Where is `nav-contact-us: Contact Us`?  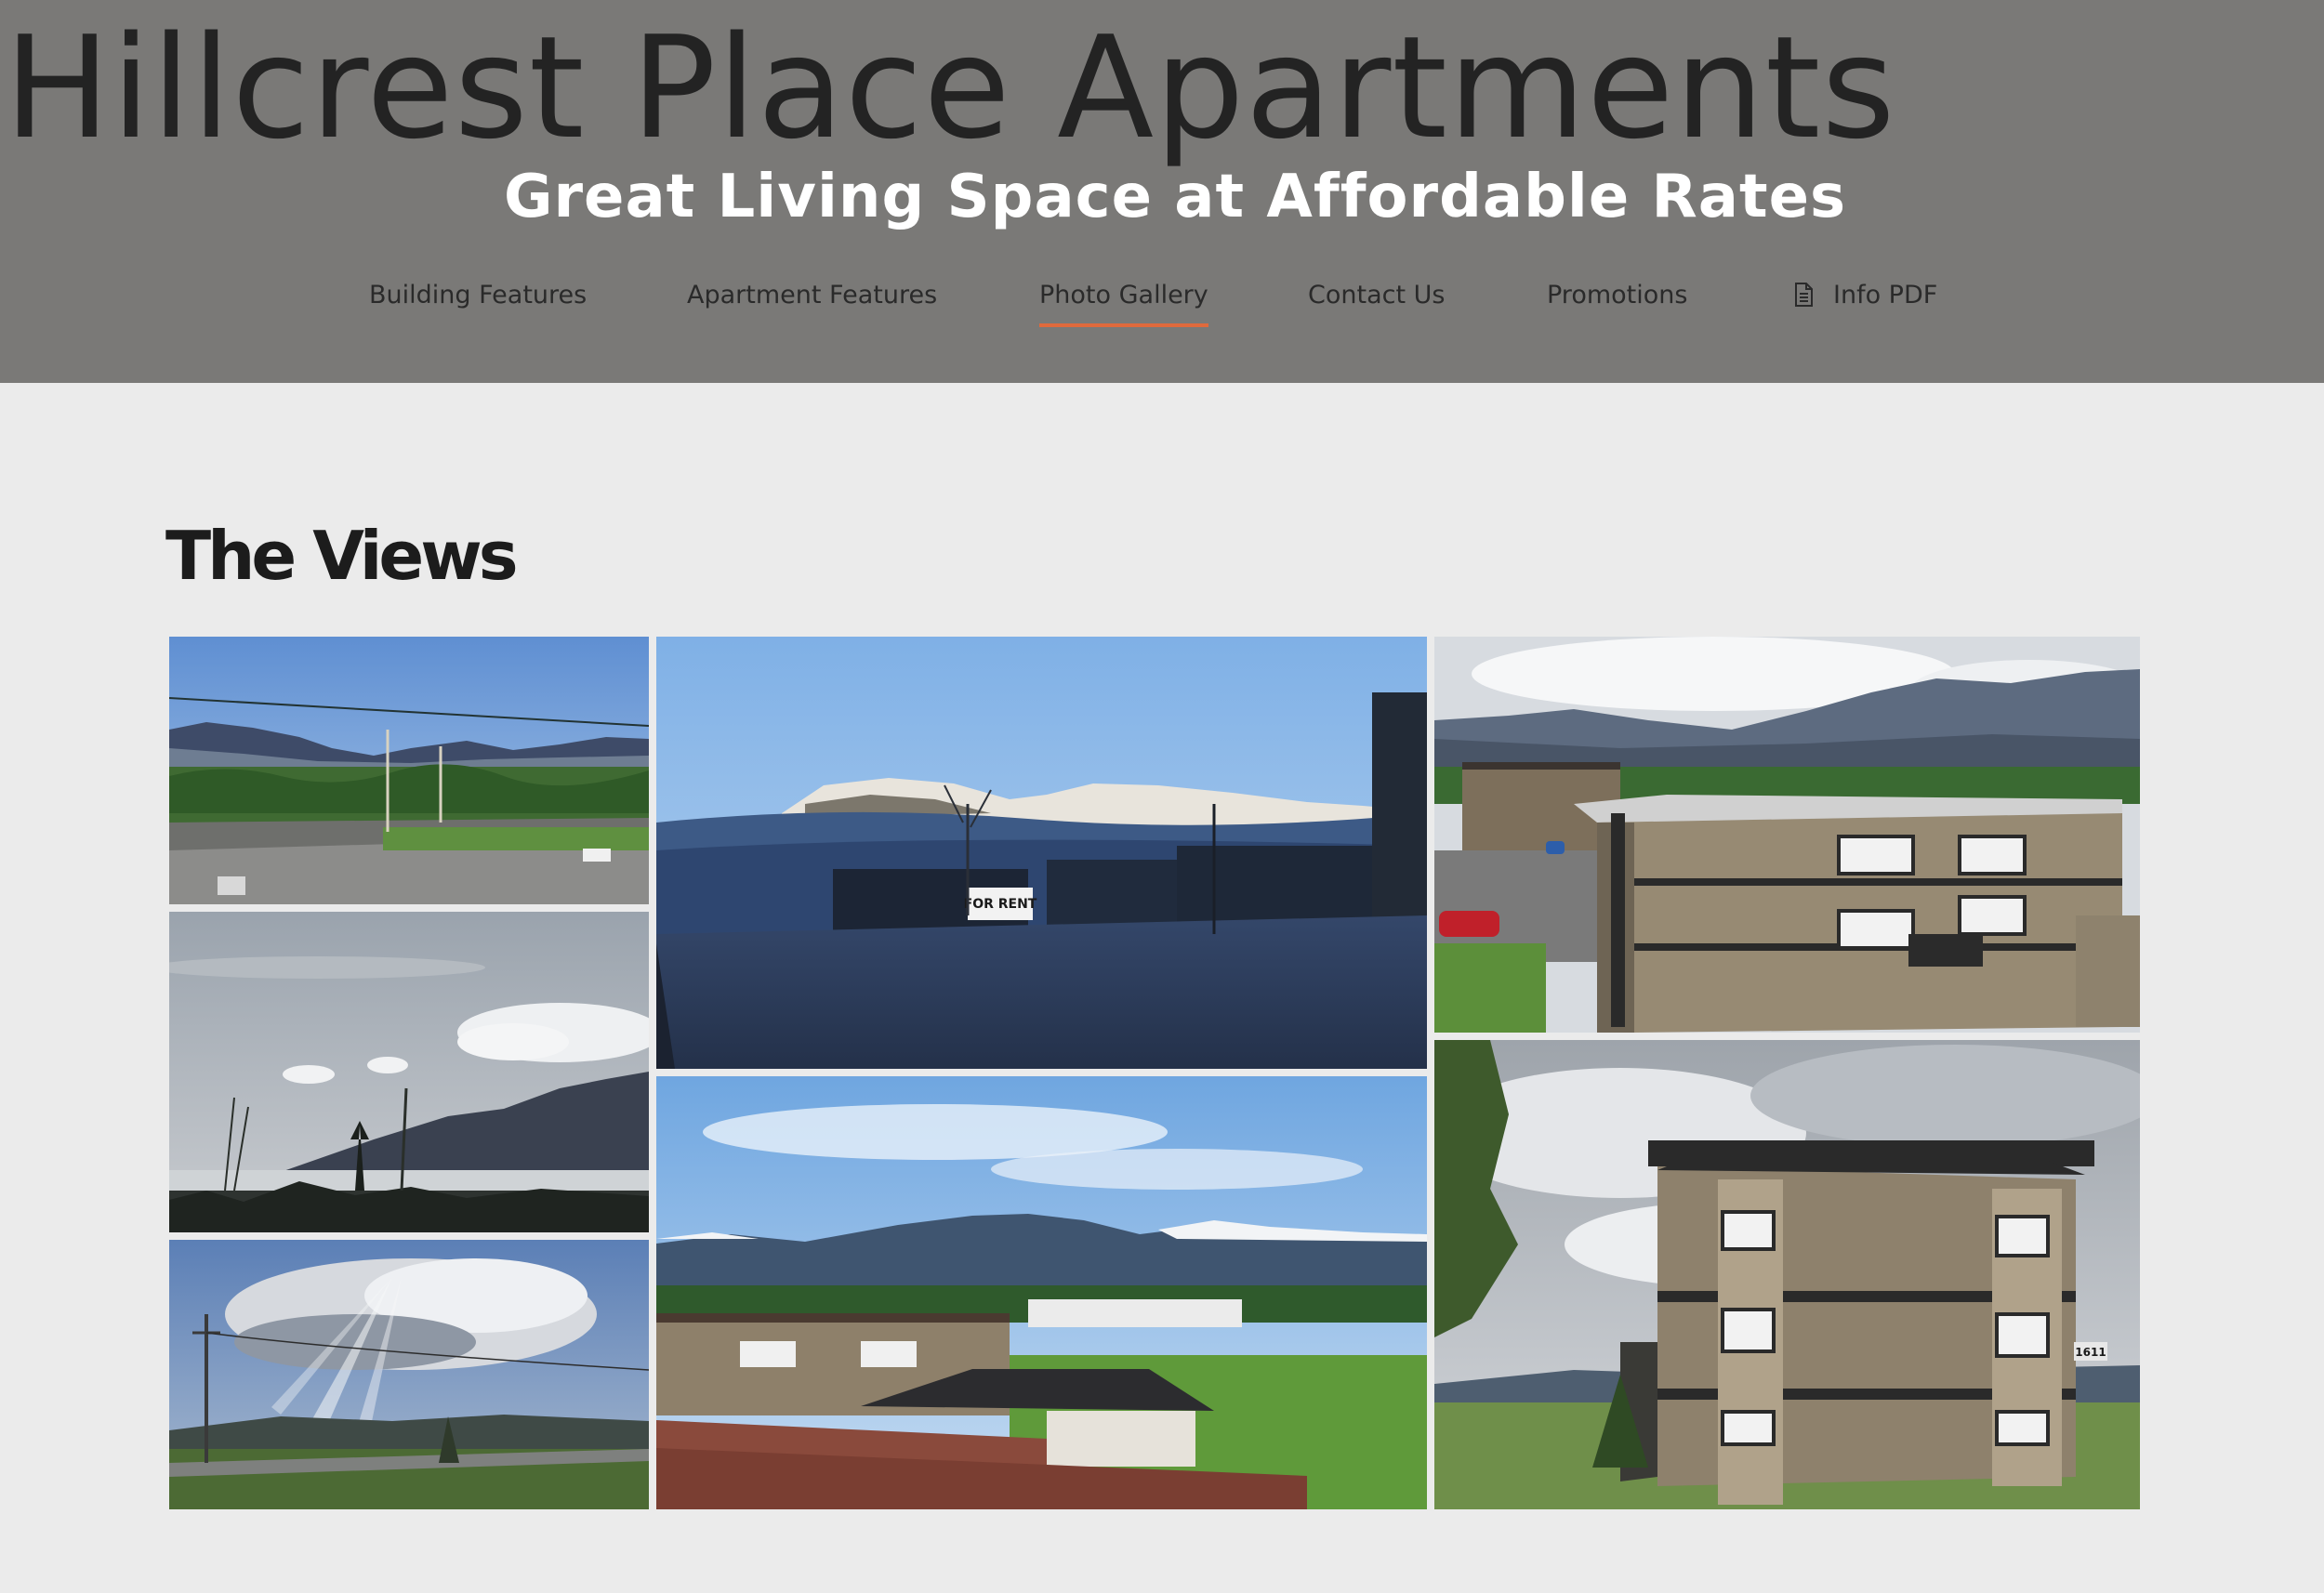
nav-contact-us: Contact Us is located at coordinates (1376, 298).